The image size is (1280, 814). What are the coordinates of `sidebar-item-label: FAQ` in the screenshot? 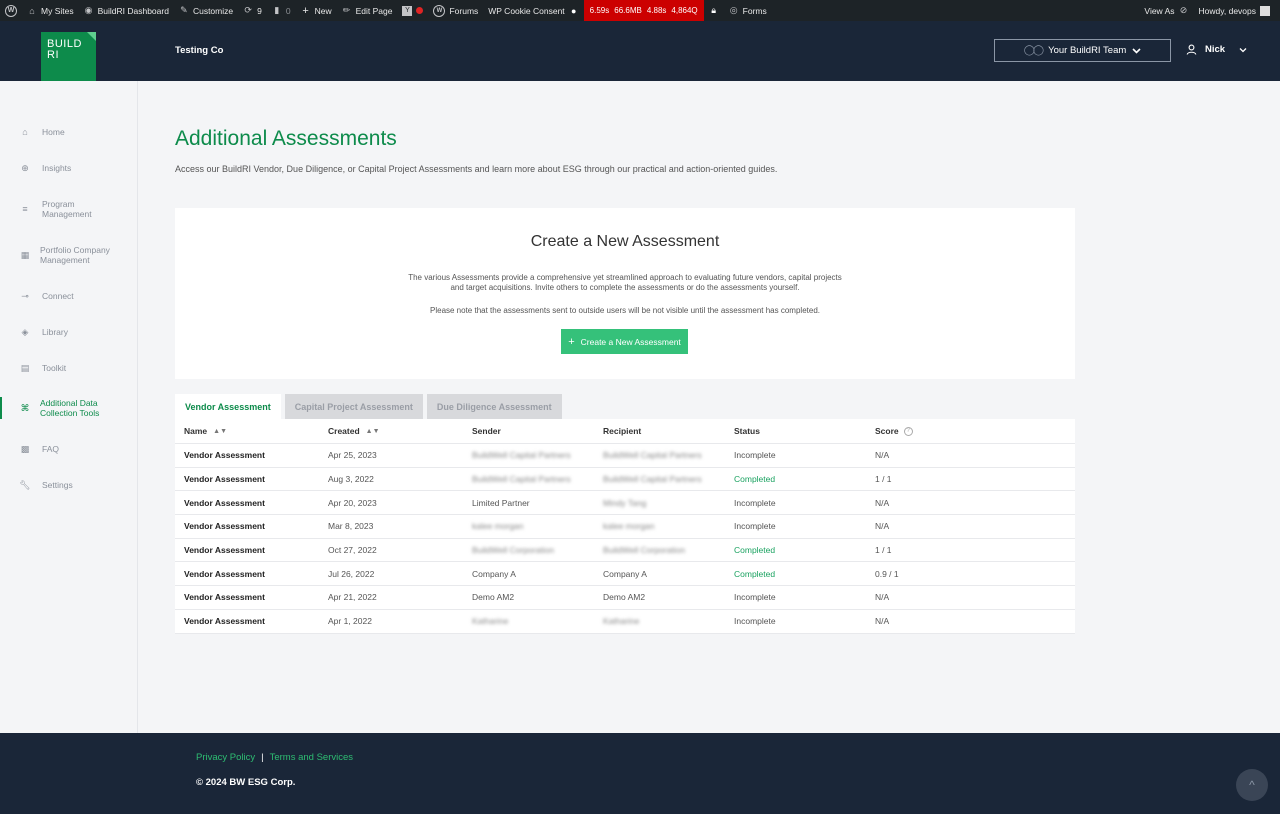 It's located at (51, 449).